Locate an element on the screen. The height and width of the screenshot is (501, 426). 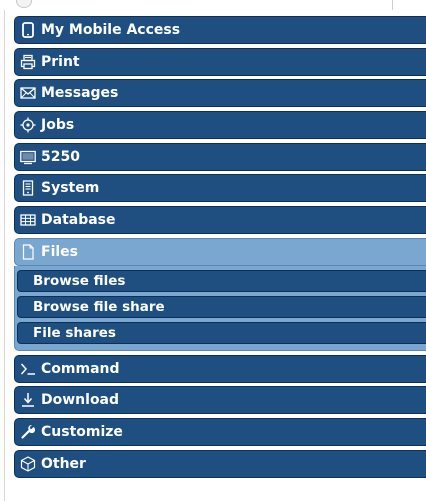
menu-item-other: Other is located at coordinates (220, 463).